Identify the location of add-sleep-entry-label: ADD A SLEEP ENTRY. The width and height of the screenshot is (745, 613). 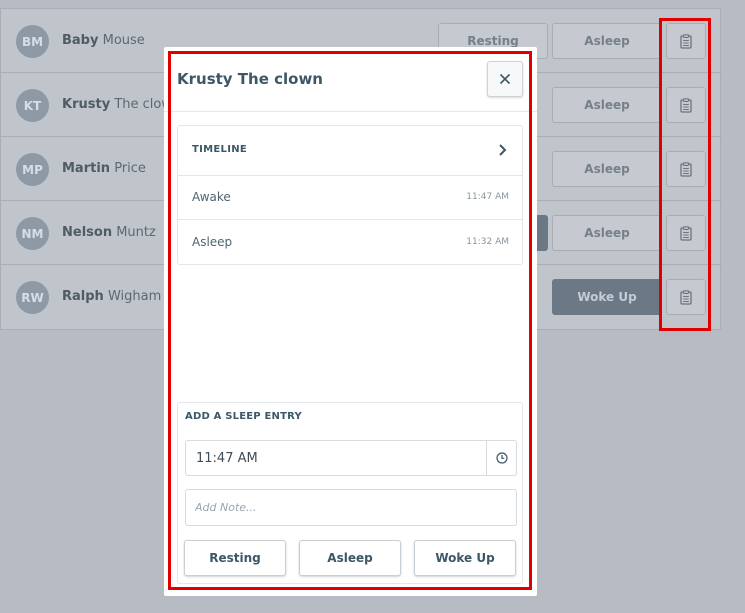
(243, 416).